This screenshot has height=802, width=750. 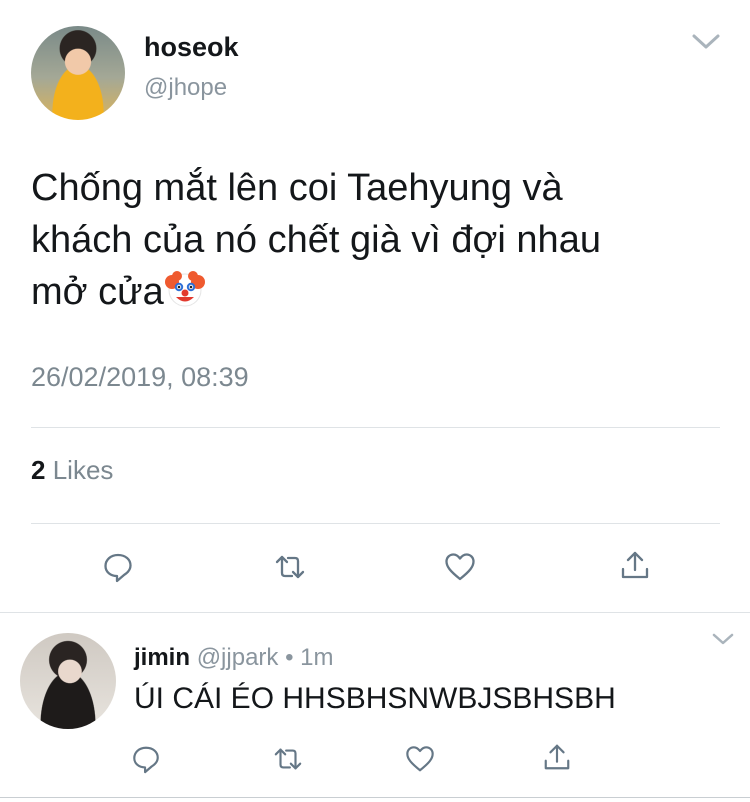 I want to click on likes-count: 2 Likes, so click(x=72, y=470).